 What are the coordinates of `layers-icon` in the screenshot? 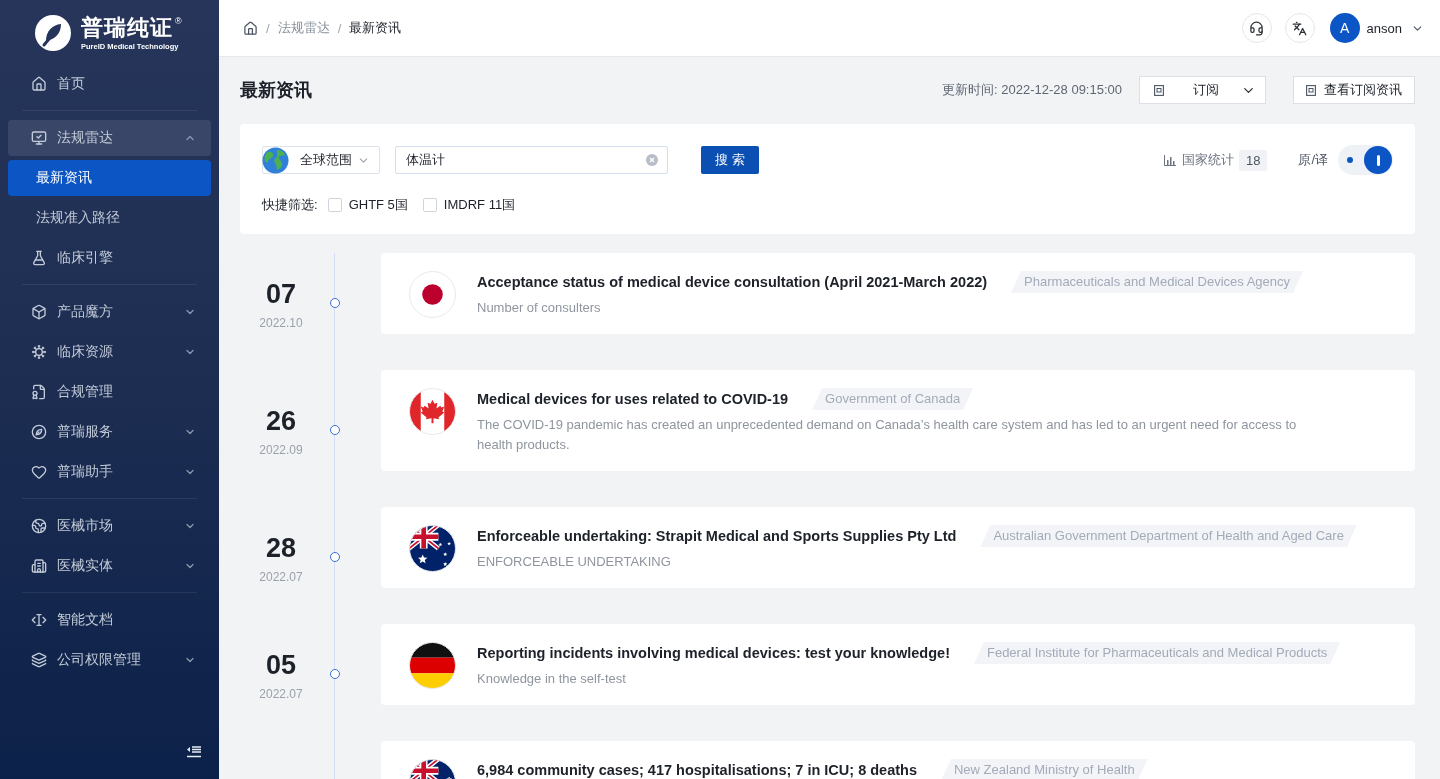 It's located at (39, 660).